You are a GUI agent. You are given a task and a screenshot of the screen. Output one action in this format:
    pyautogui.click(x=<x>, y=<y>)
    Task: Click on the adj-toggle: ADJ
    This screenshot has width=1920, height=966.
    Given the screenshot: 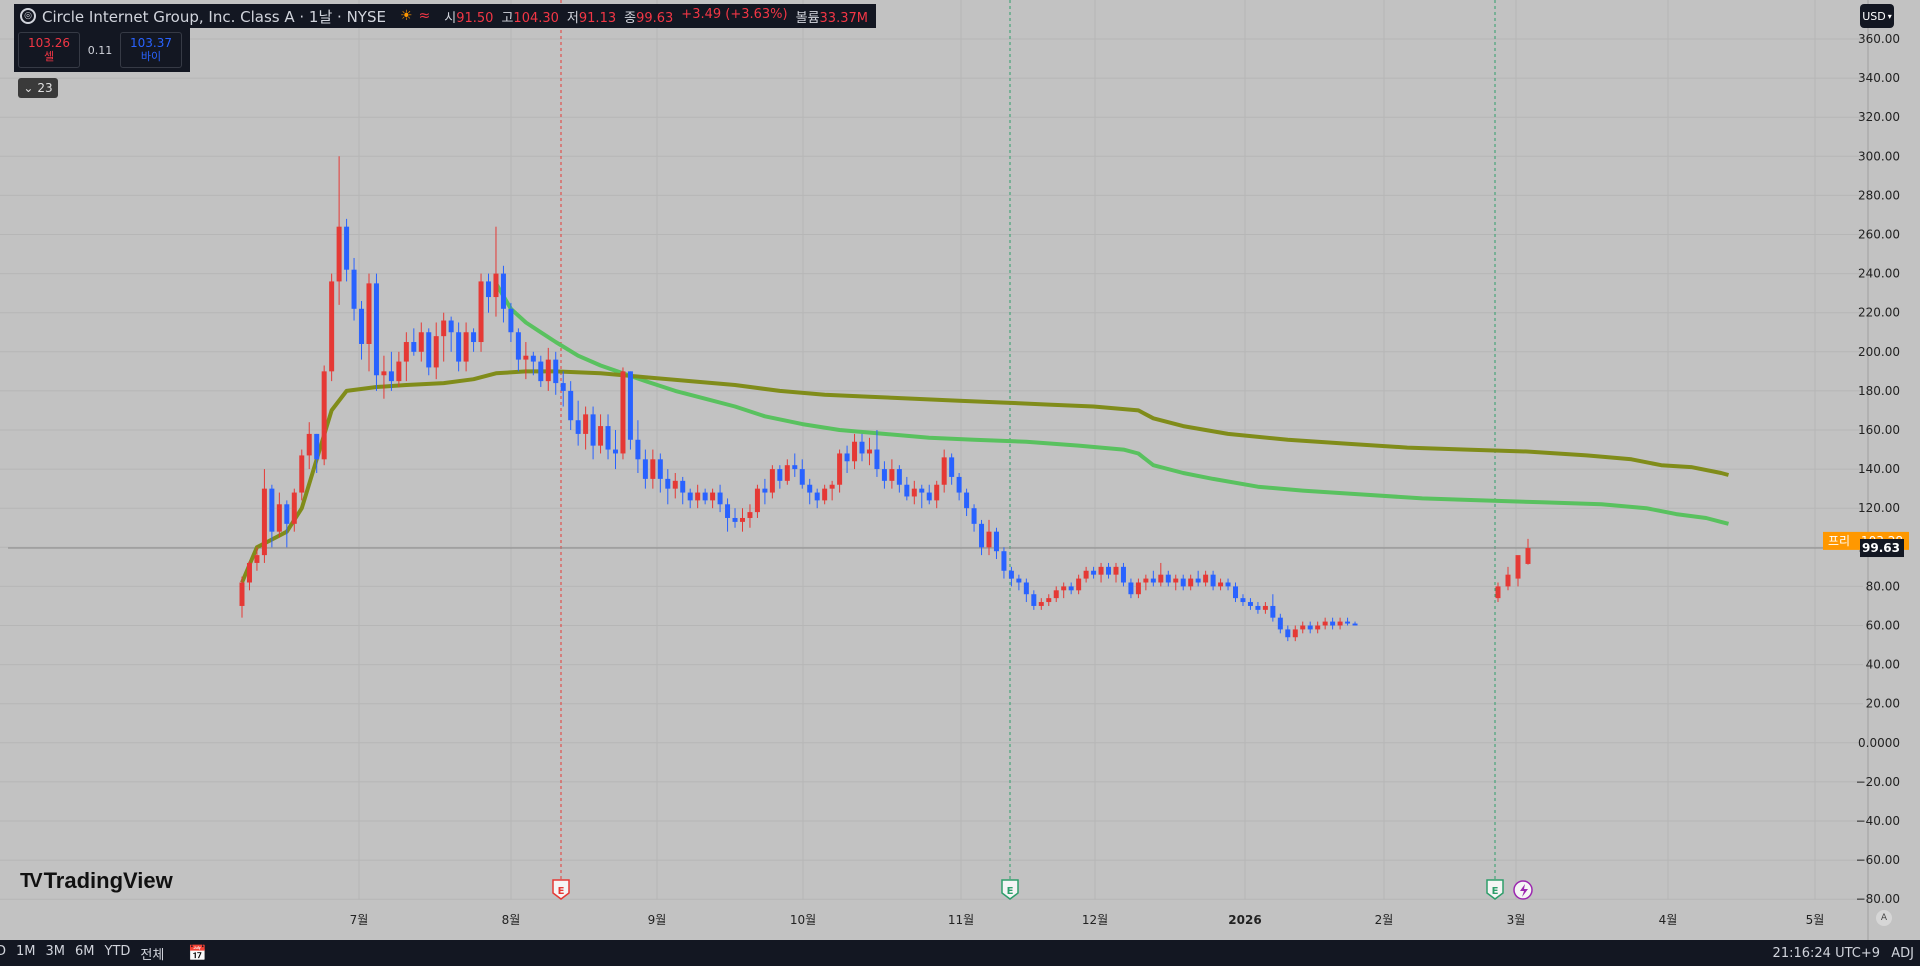 What is the action you would take?
    pyautogui.click(x=1902, y=953)
    